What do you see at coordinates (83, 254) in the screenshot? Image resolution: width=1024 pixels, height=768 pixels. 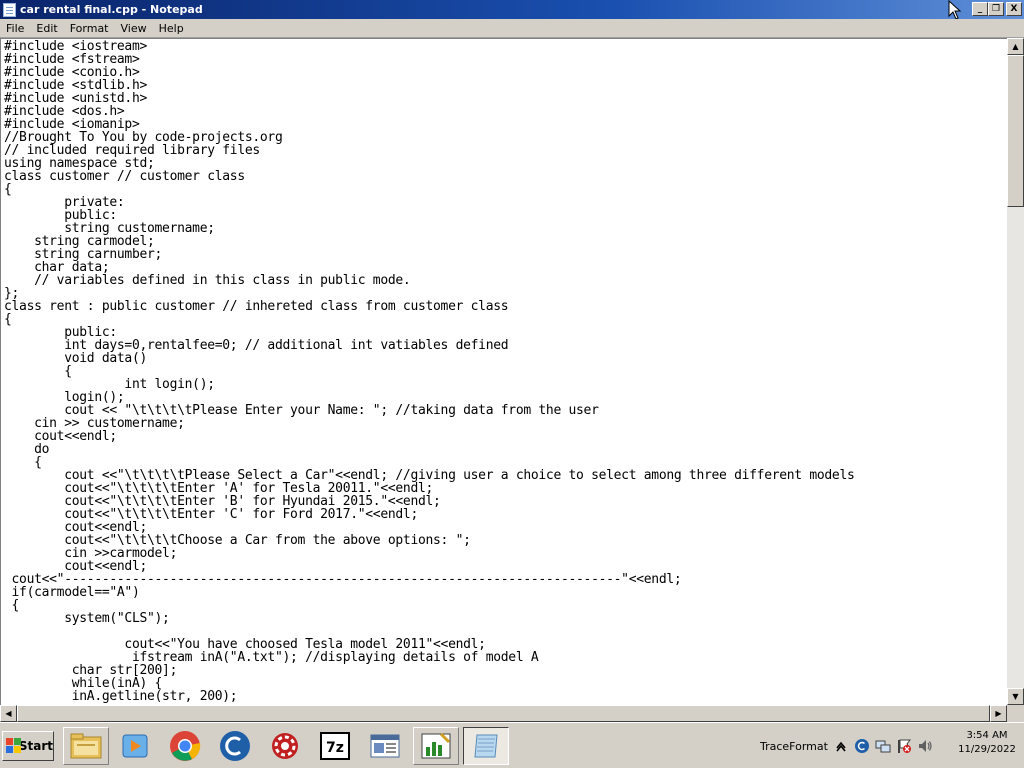 I see `code-line: string carnumber;` at bounding box center [83, 254].